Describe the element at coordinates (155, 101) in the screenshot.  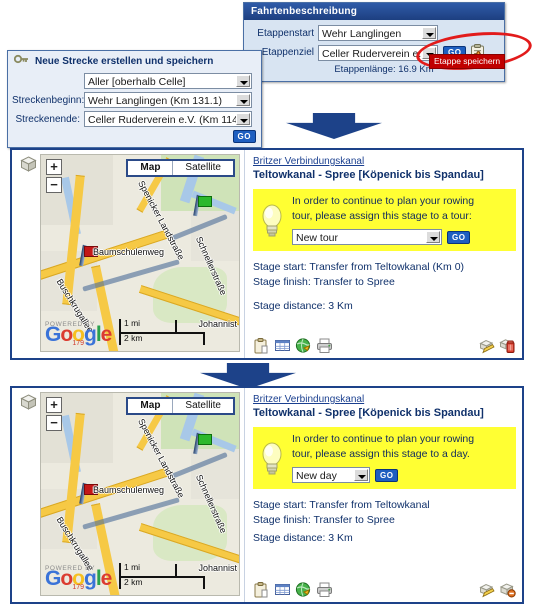
I see `streckenbeginn-value: Wehr Langlingen (Km 131.1)` at that location.